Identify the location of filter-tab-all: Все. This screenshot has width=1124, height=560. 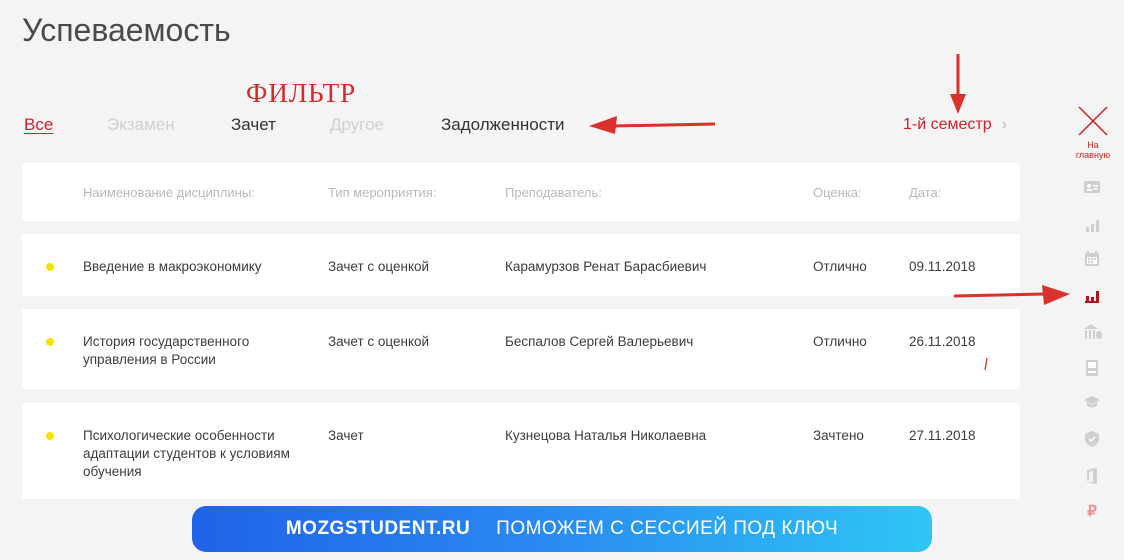
(38, 125).